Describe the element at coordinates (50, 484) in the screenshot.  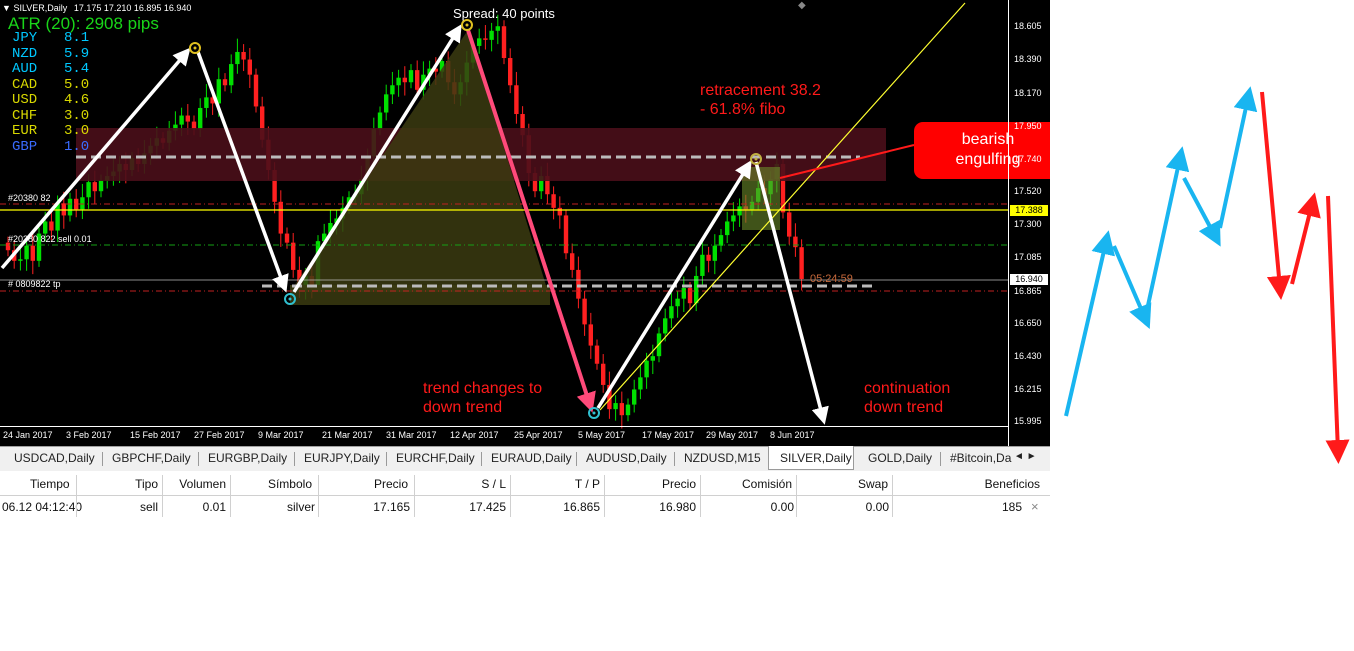
I see `column-header: Tiempo` at that location.